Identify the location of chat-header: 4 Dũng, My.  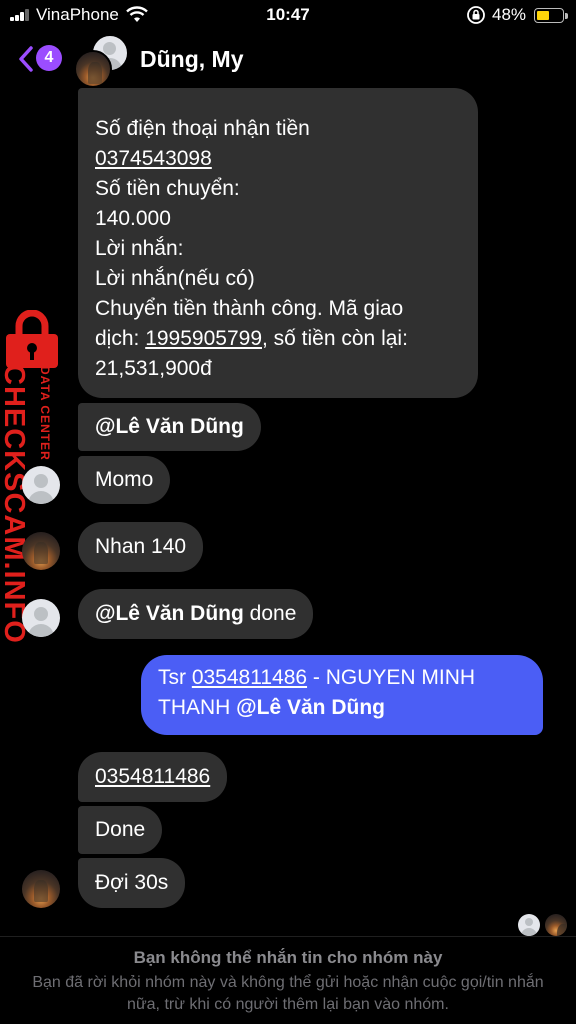
(288, 59).